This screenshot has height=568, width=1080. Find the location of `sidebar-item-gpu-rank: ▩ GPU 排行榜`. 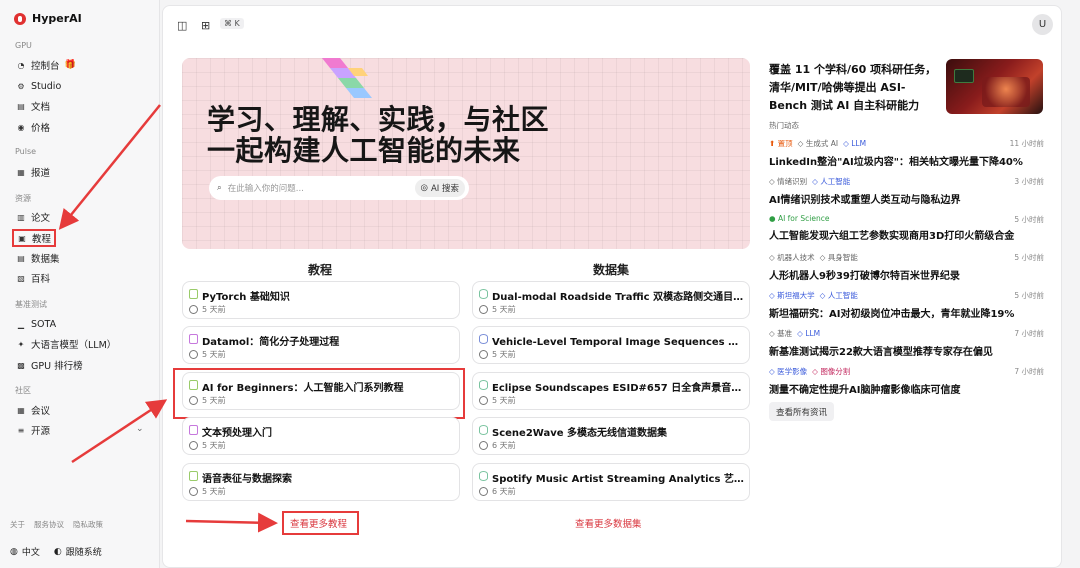

sidebar-item-gpu-rank: ▩ GPU 排行榜 is located at coordinates (49, 365).